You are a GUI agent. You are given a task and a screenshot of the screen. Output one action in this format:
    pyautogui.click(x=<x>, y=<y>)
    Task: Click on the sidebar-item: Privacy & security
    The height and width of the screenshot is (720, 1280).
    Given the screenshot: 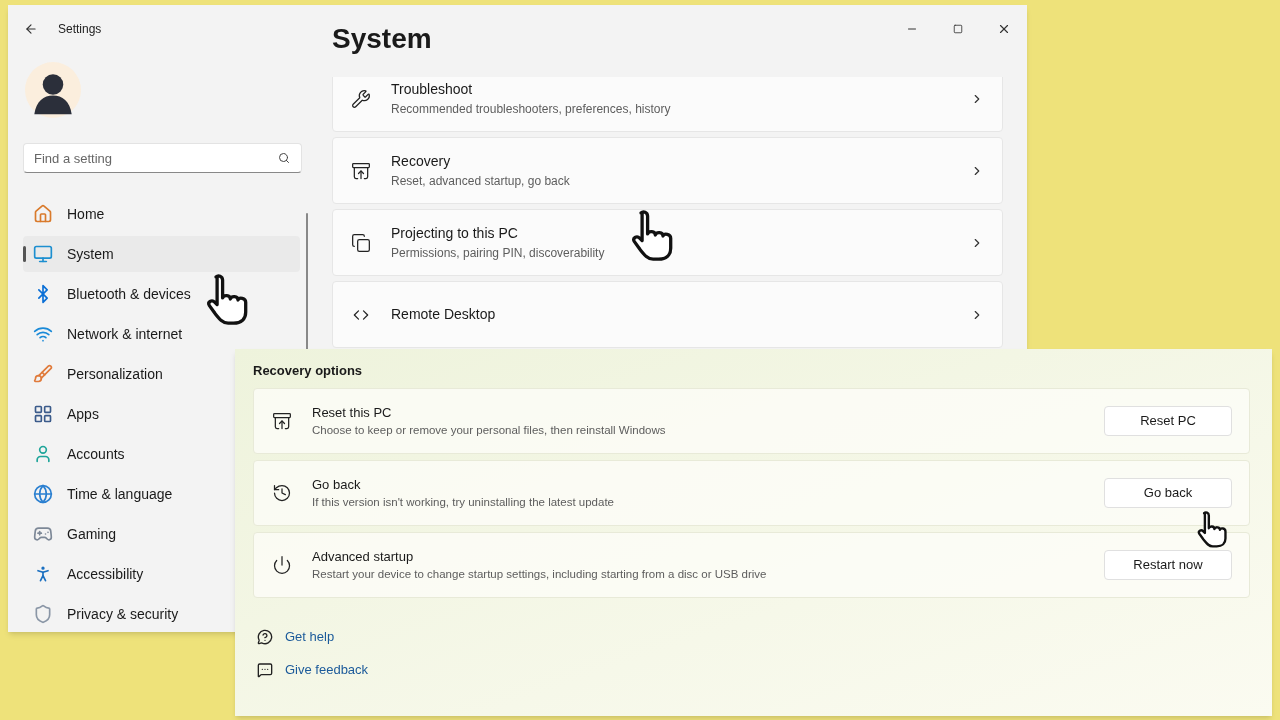 What is the action you would take?
    pyautogui.click(x=125, y=614)
    